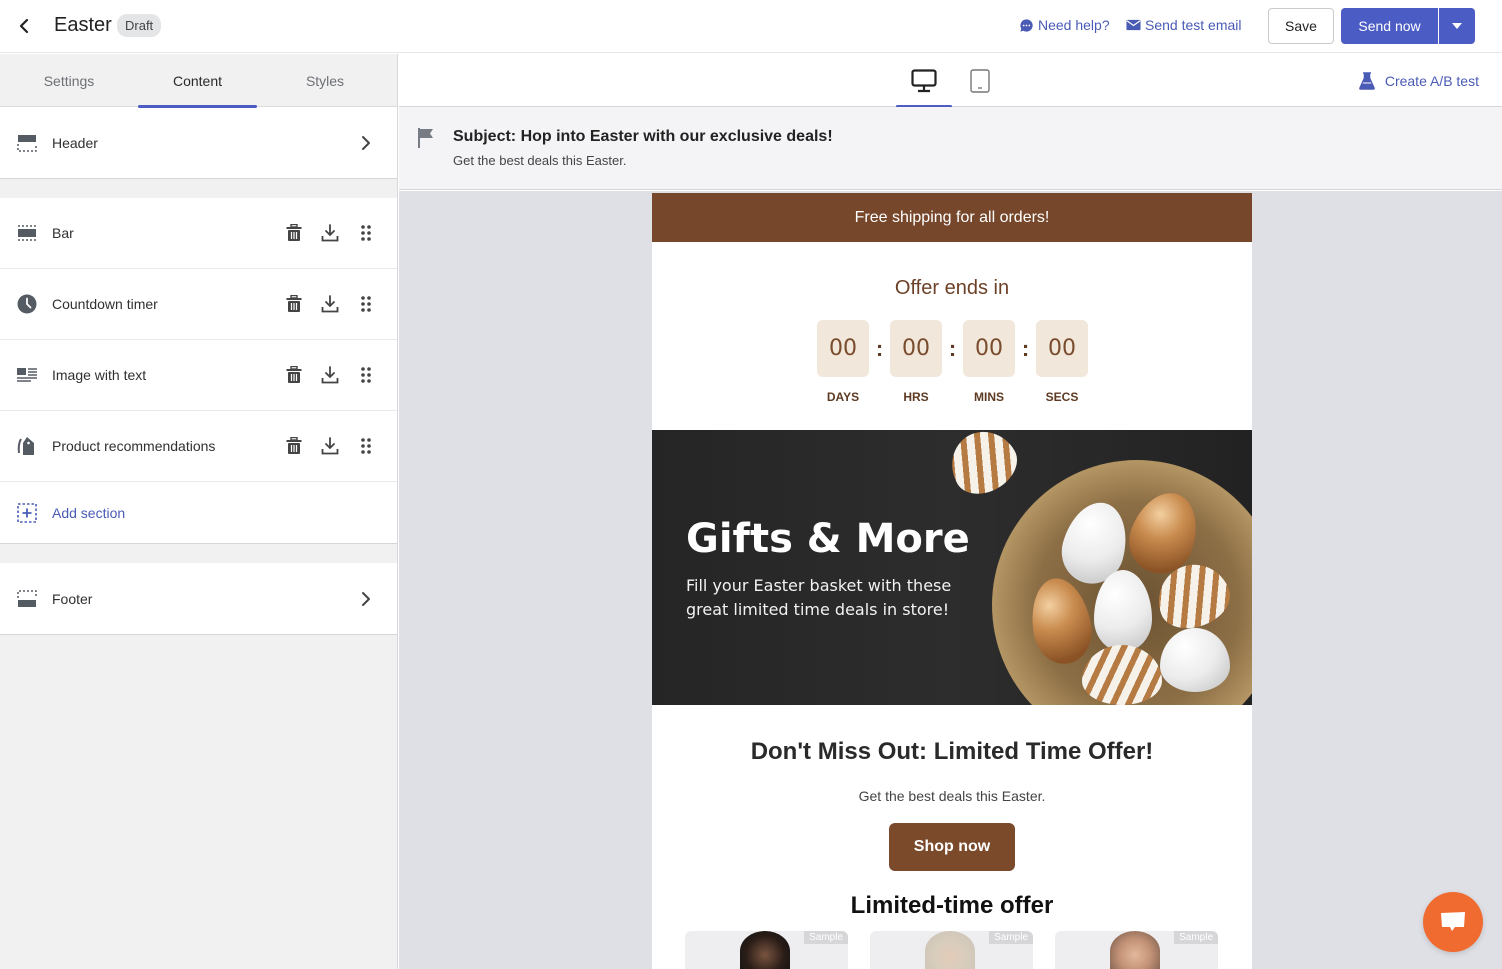  What do you see at coordinates (83, 25) in the screenshot?
I see `page-title: Easter` at bounding box center [83, 25].